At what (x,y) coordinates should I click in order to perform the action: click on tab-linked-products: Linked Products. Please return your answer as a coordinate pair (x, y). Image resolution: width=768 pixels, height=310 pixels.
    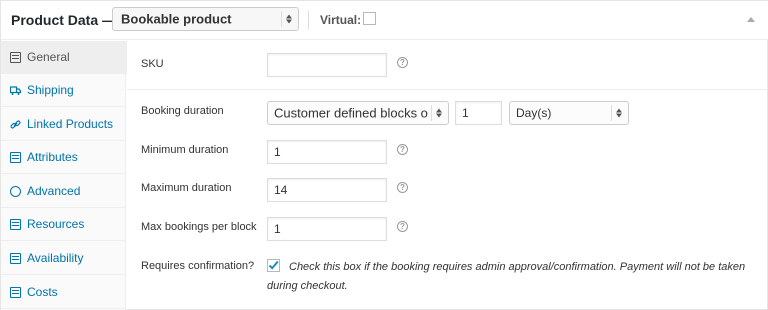
    Looking at the image, I should click on (63, 124).